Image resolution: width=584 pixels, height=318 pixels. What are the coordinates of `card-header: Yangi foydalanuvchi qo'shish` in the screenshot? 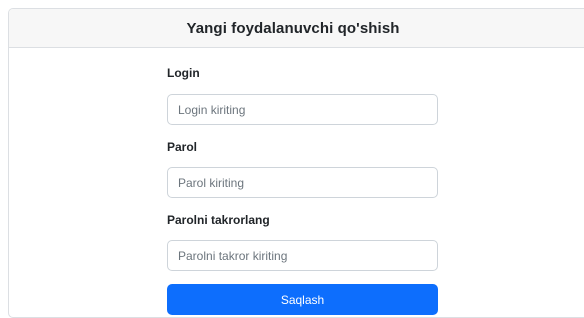 It's located at (296, 28).